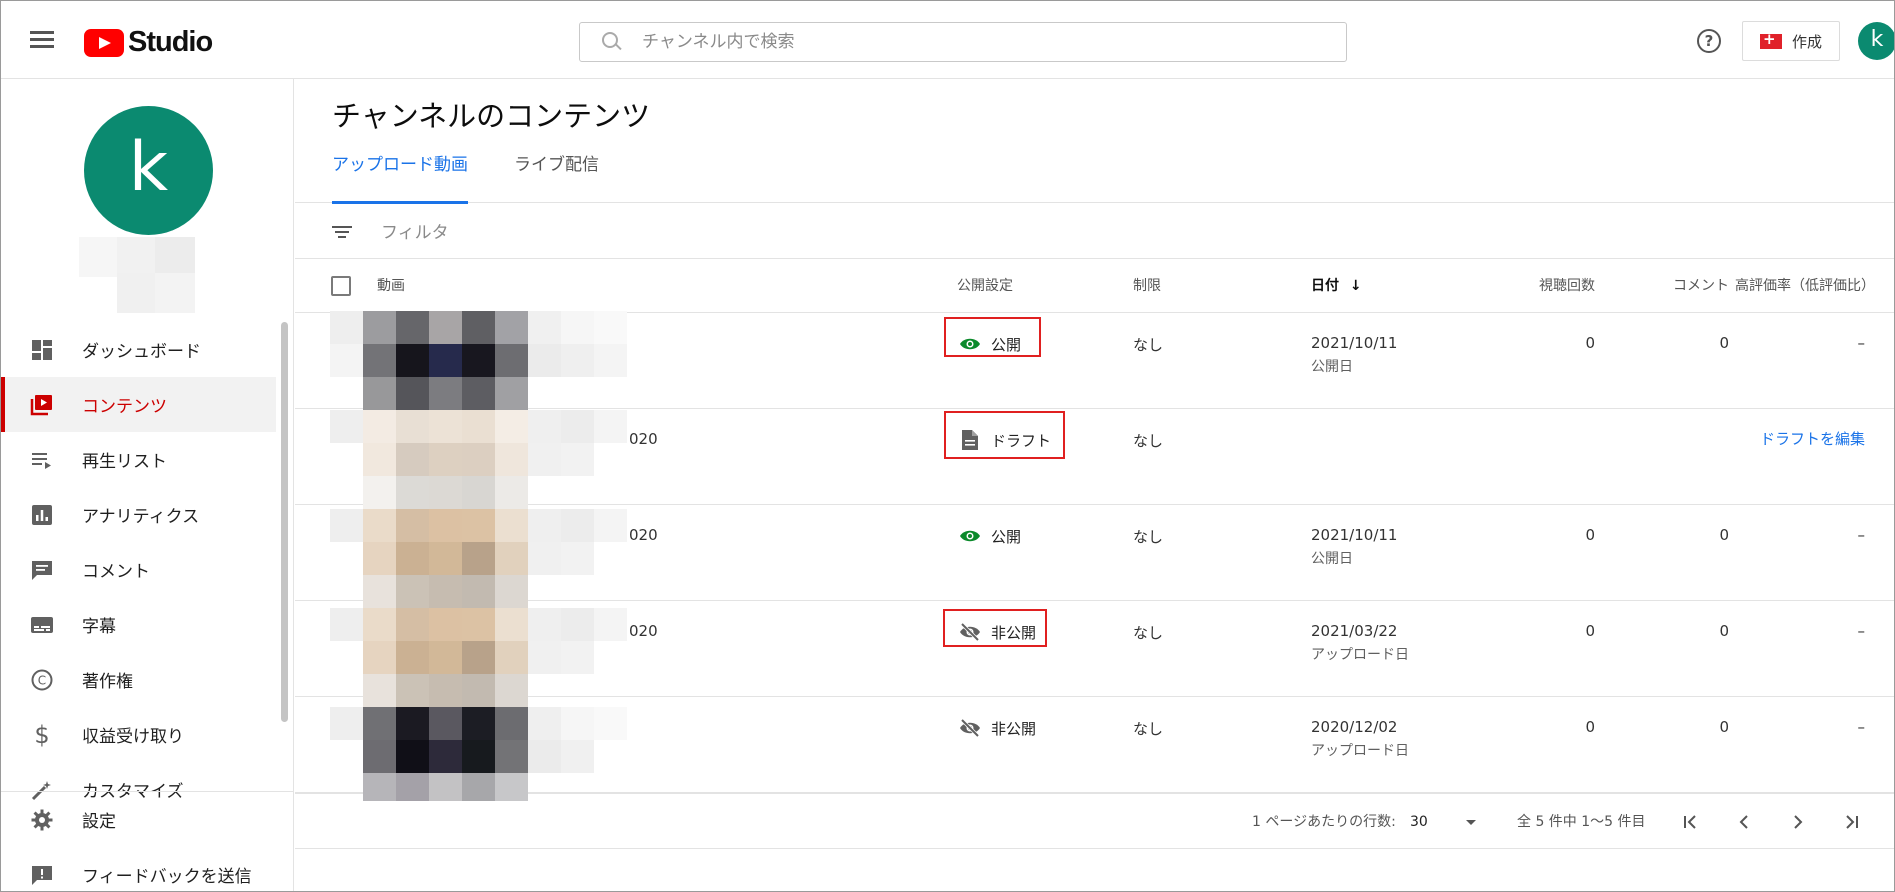  I want to click on date-value: 2020/12/02, so click(1354, 727).